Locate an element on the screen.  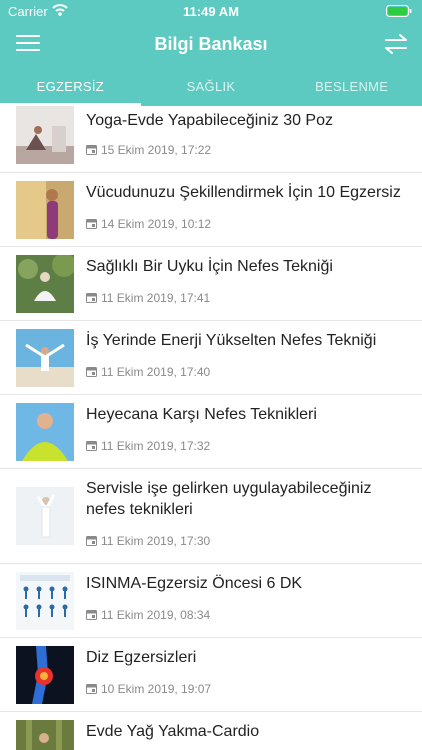
article-title: Yoga-Evde Yapabileceğiniz 30 Poz is located at coordinates (209, 120).